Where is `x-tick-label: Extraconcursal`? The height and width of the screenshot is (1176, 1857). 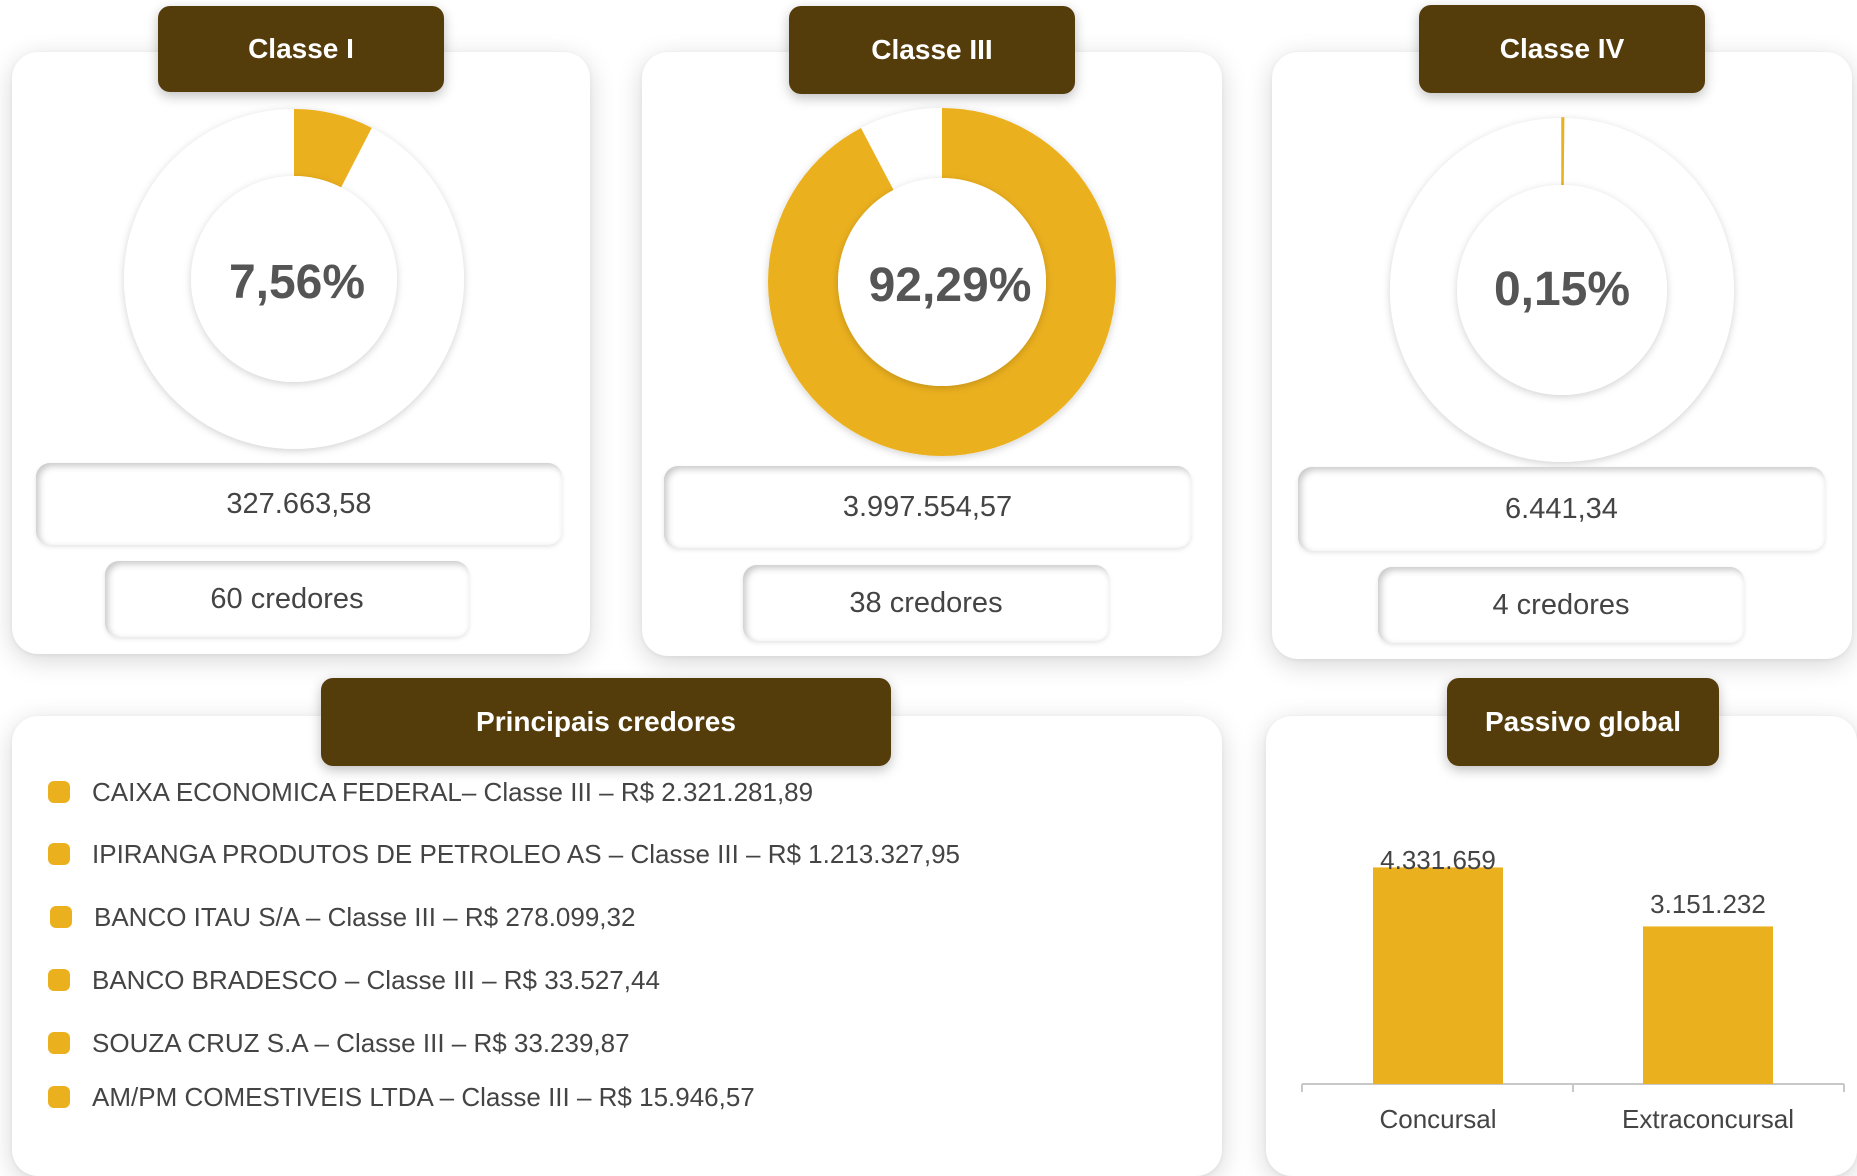 x-tick-label: Extraconcursal is located at coordinates (1708, 1119).